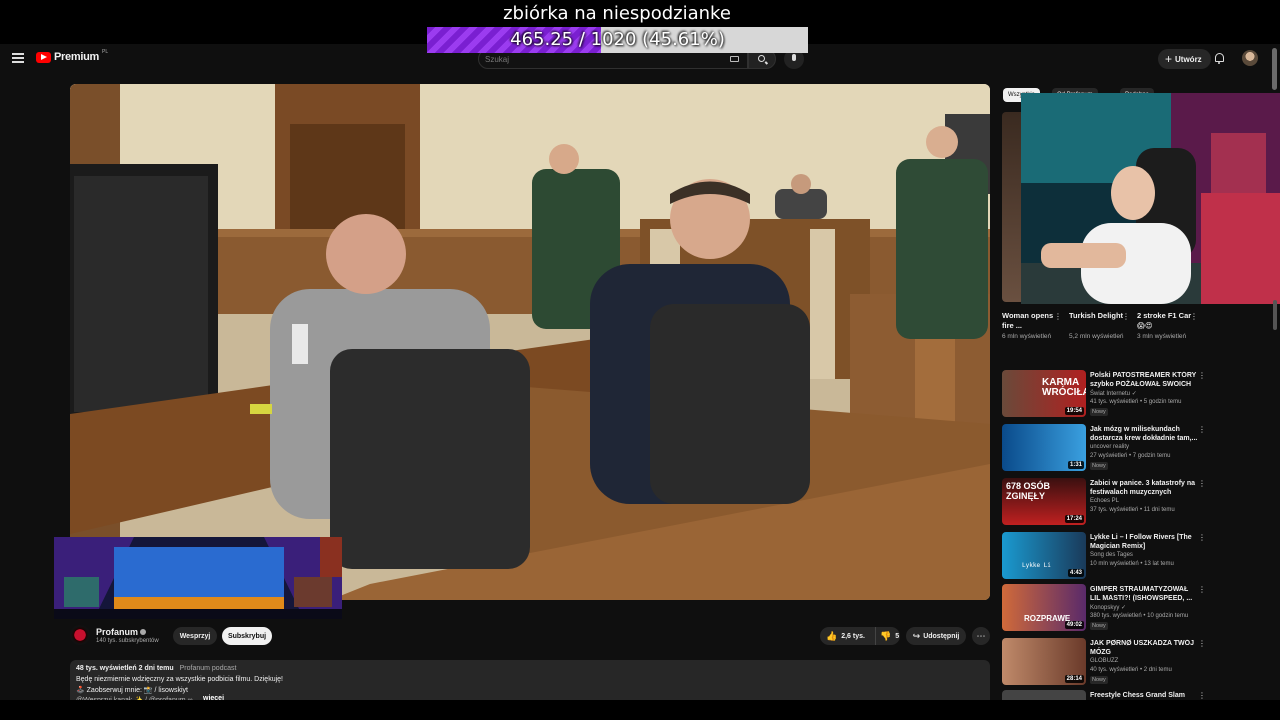 This screenshot has width=1280, height=720. Describe the element at coordinates (1075, 573) in the screenshot. I see `video-duration: 4:43` at that location.